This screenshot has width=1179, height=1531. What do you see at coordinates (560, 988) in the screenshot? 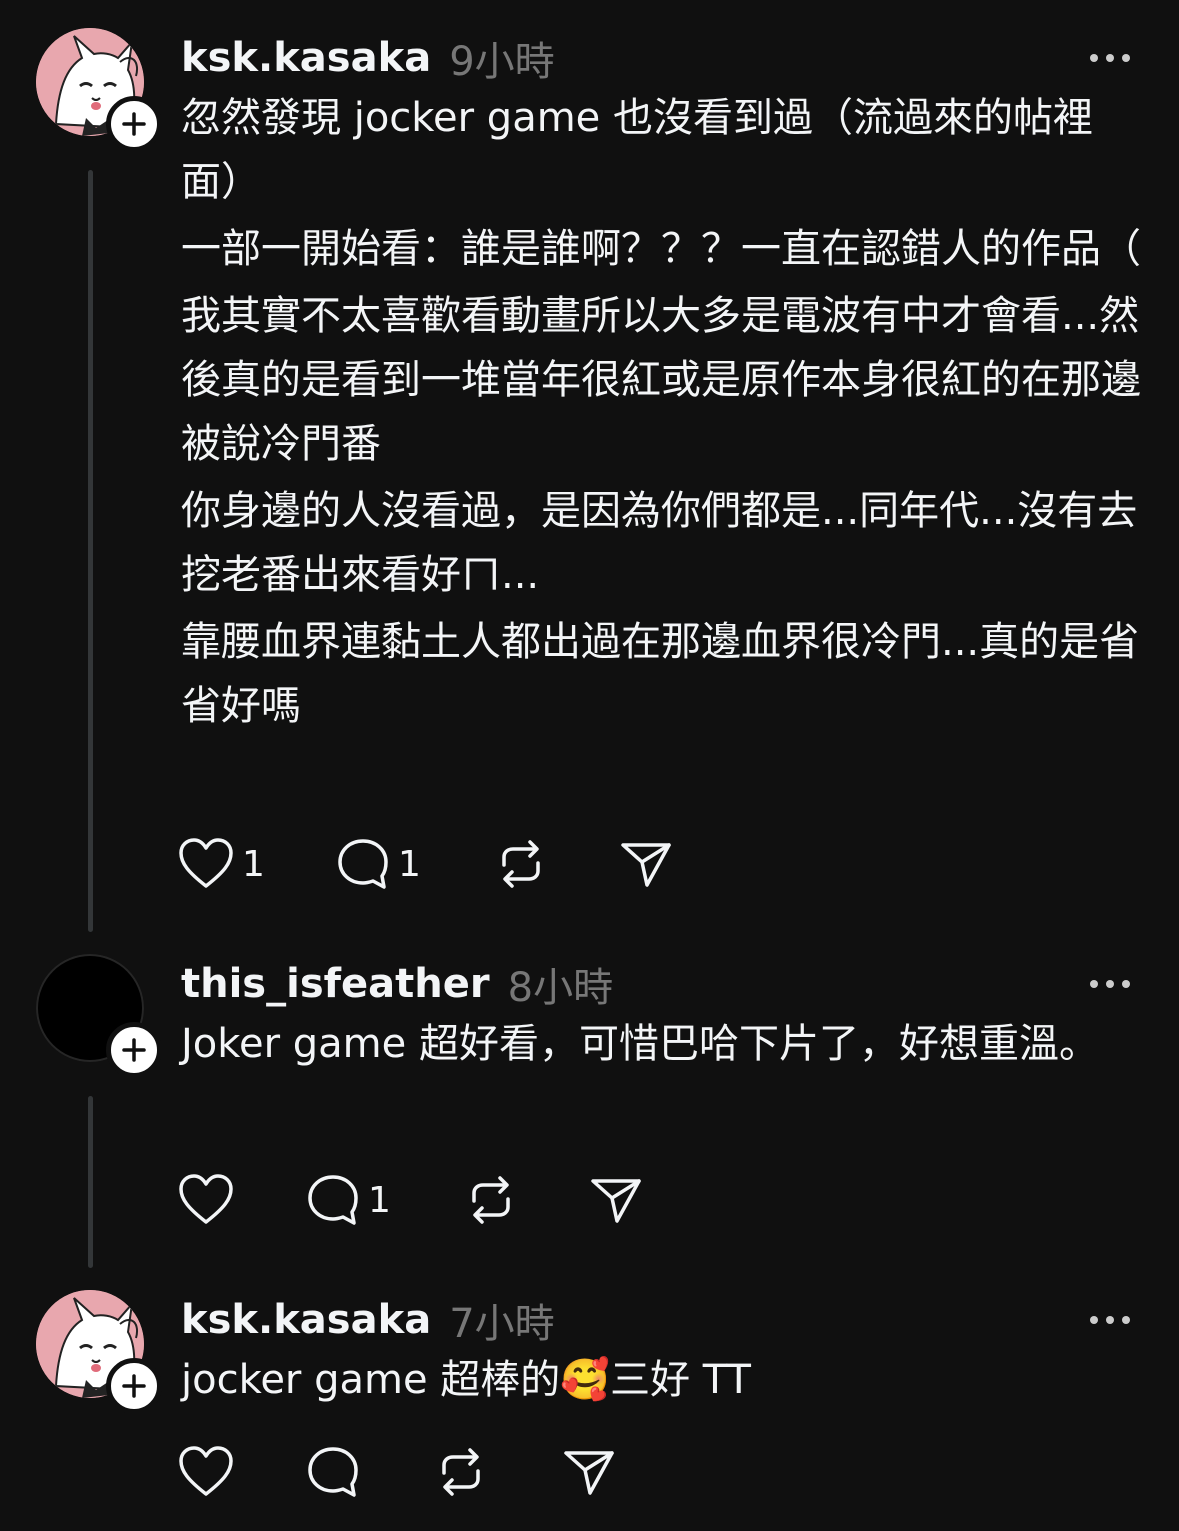
I see `post-timestamp: 8小時` at bounding box center [560, 988].